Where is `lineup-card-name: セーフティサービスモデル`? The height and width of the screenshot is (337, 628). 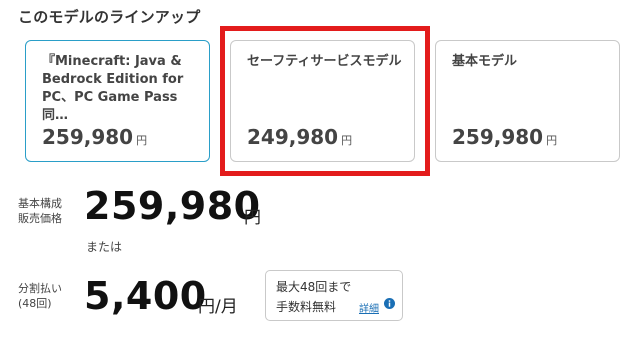
lineup-card-name: セーフティサービスモデル is located at coordinates (324, 61).